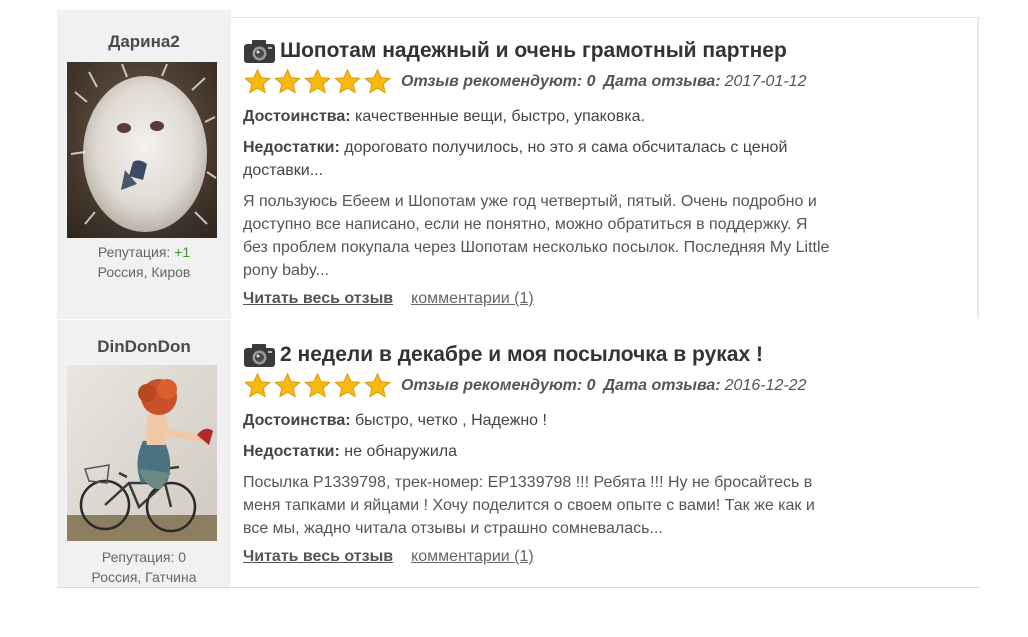  Describe the element at coordinates (605, 420) in the screenshot. I see `review-pros: Достоинства: быстро, четко , Надежно !` at that location.